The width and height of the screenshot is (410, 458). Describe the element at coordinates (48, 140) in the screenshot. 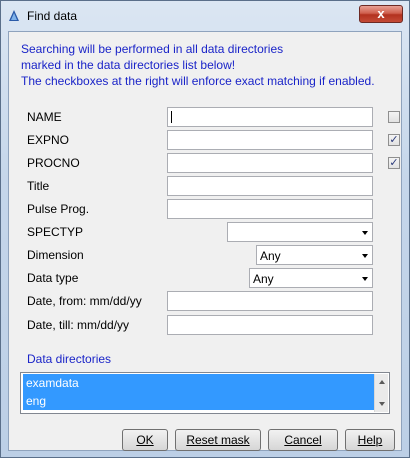

I see `expno-label: EXPNO` at that location.